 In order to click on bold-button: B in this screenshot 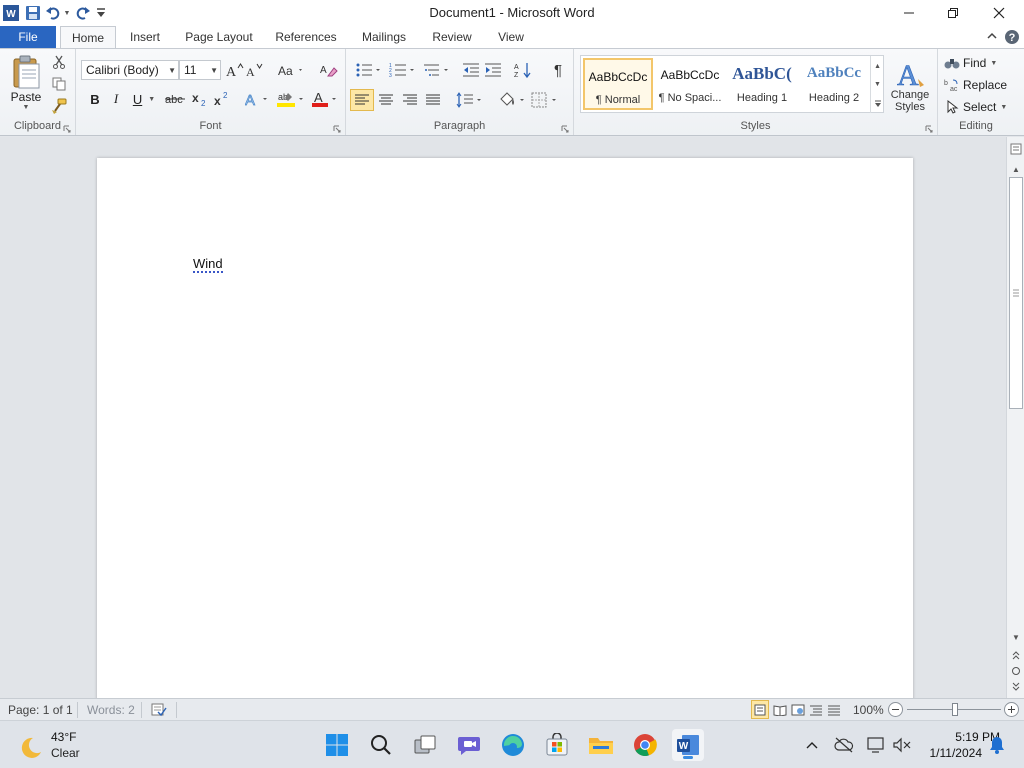, I will do `click(95, 99)`.